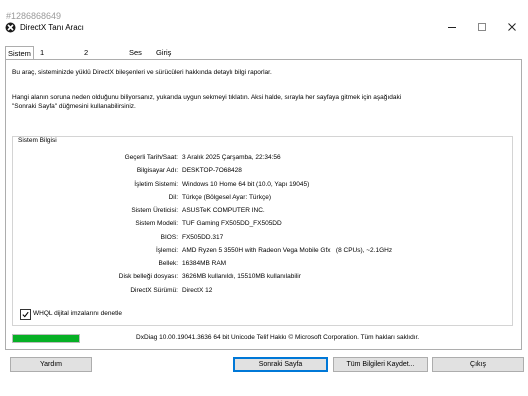 The image size is (528, 396). Describe the element at coordinates (232, 223) in the screenshot. I see `info-value-model: TUF Gaming FX505DD_FX505DD` at that location.